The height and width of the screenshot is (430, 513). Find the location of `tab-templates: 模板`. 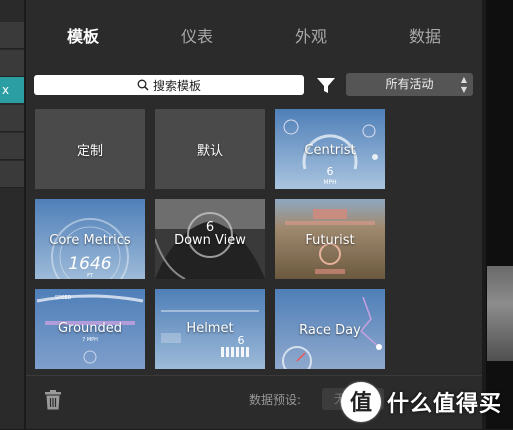

tab-templates: 模板 is located at coordinates (83, 37).